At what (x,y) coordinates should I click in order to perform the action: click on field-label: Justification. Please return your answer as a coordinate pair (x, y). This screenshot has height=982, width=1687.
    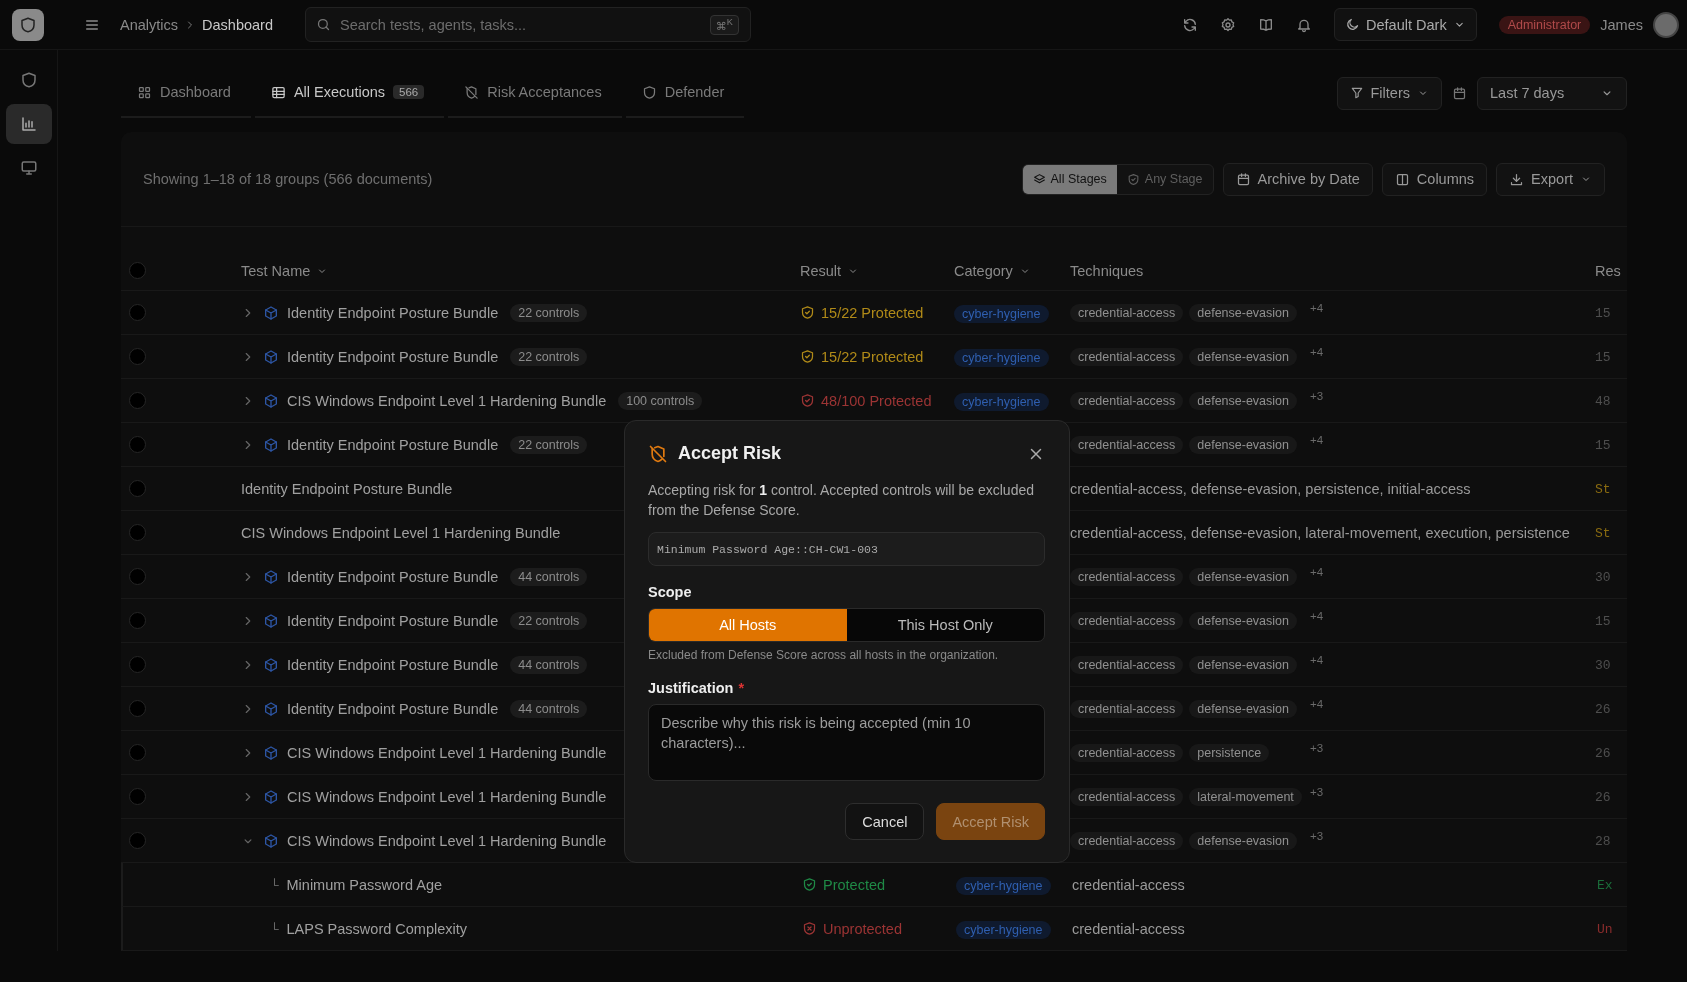
    Looking at the image, I should click on (691, 688).